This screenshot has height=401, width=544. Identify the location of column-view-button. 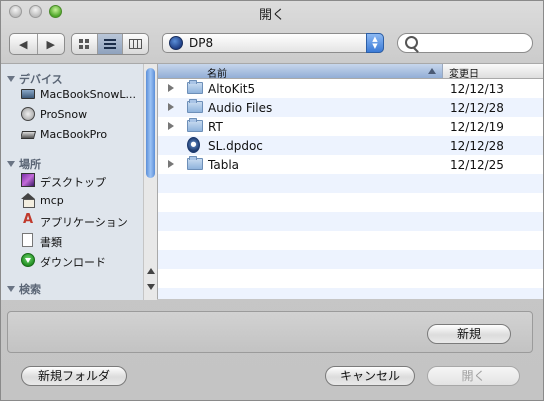
(135, 44).